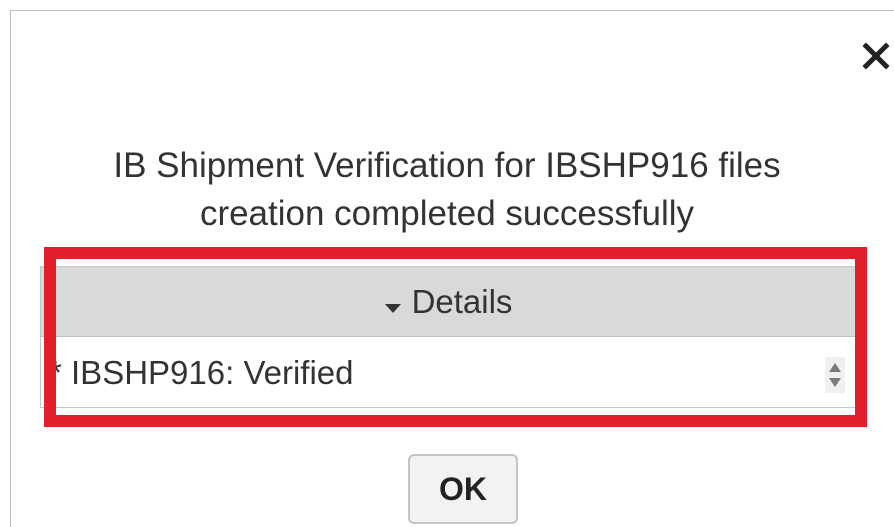  Describe the element at coordinates (447, 213) in the screenshot. I see `message-line-2: creation completed successfully` at that location.